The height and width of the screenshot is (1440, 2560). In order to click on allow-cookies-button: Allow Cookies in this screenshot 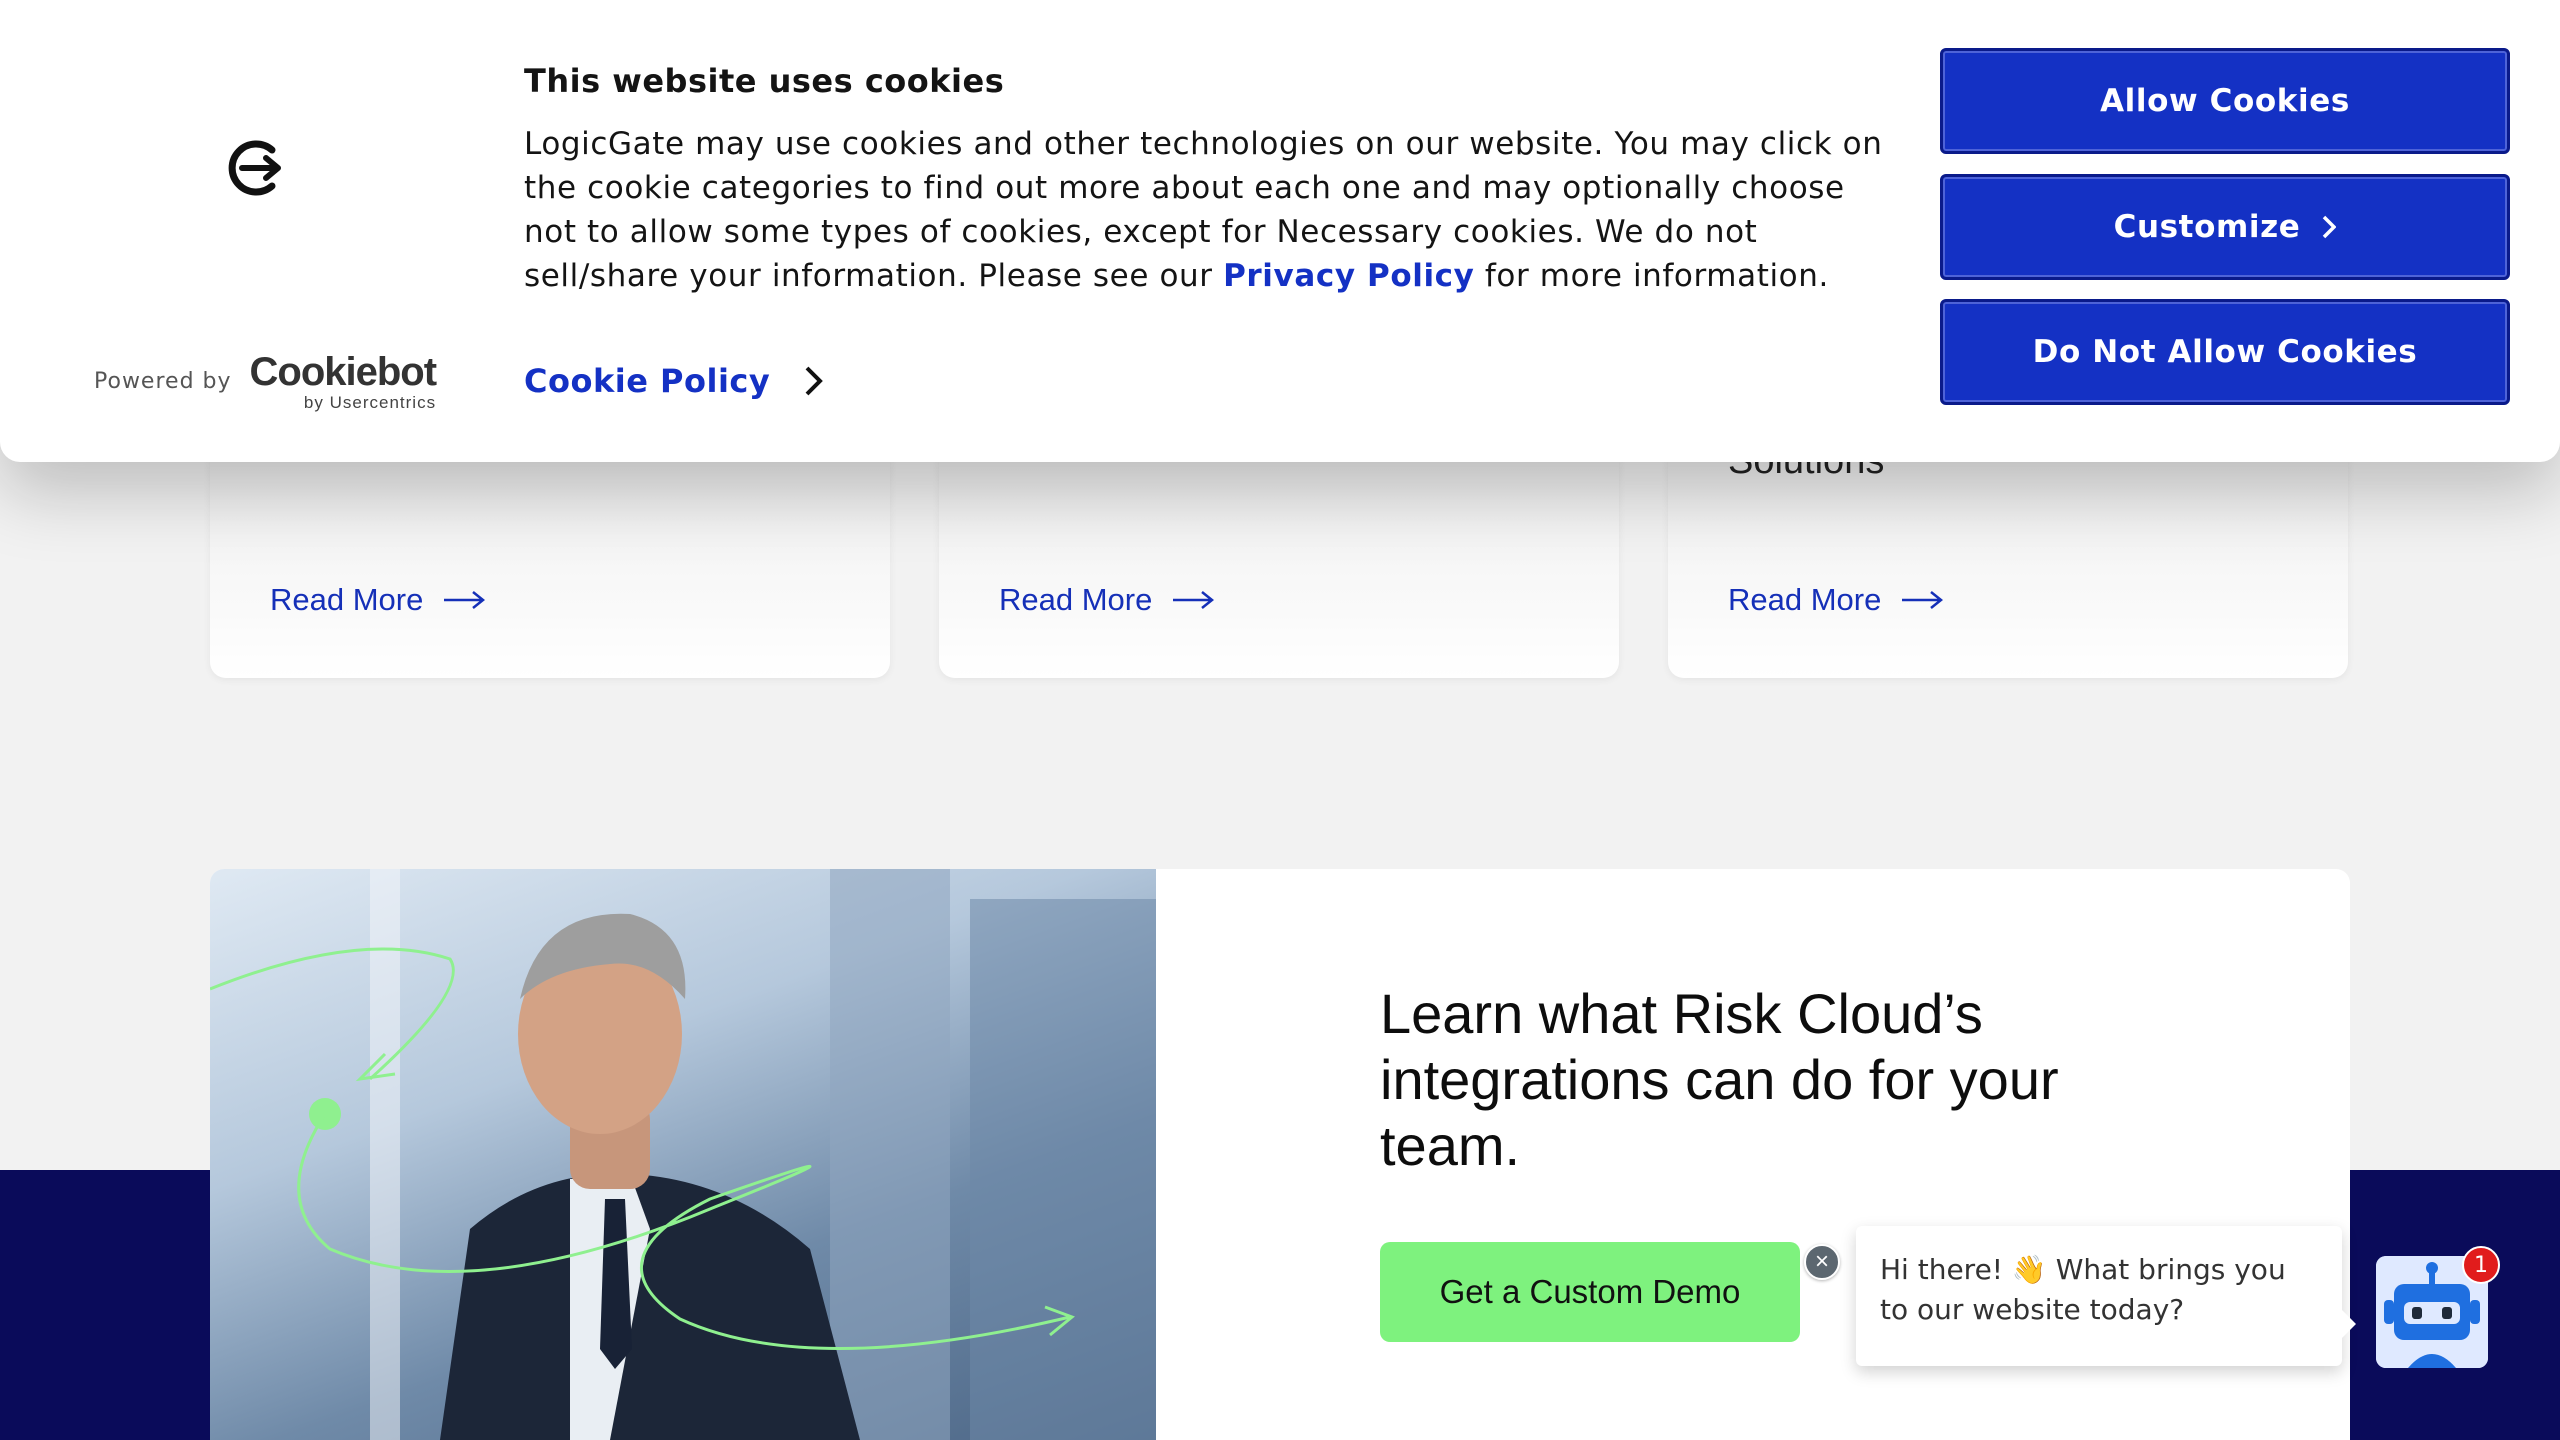, I will do `click(2225, 101)`.